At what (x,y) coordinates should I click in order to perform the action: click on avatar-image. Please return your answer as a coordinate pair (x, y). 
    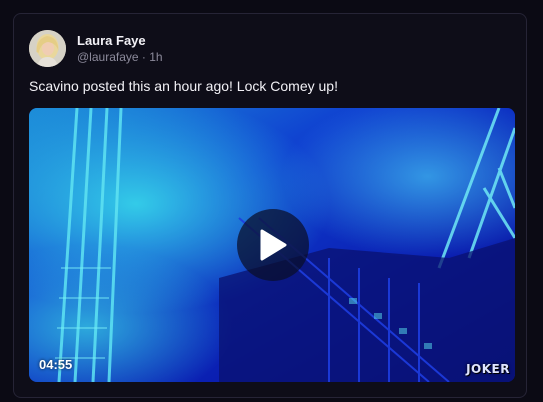
    Looking at the image, I should click on (47, 48).